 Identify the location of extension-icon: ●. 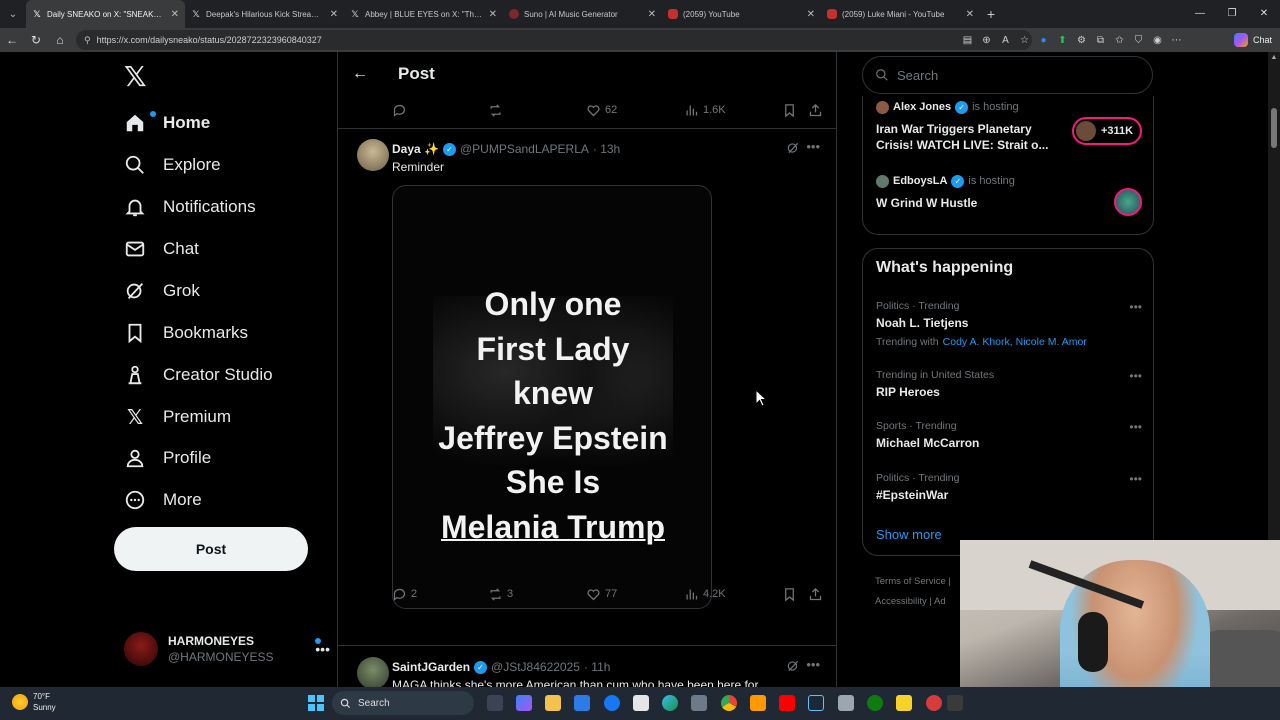
(1043, 40).